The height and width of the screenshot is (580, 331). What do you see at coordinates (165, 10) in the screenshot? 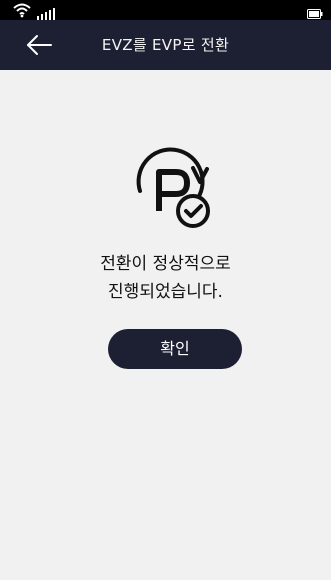
I see `status-bar` at bounding box center [165, 10].